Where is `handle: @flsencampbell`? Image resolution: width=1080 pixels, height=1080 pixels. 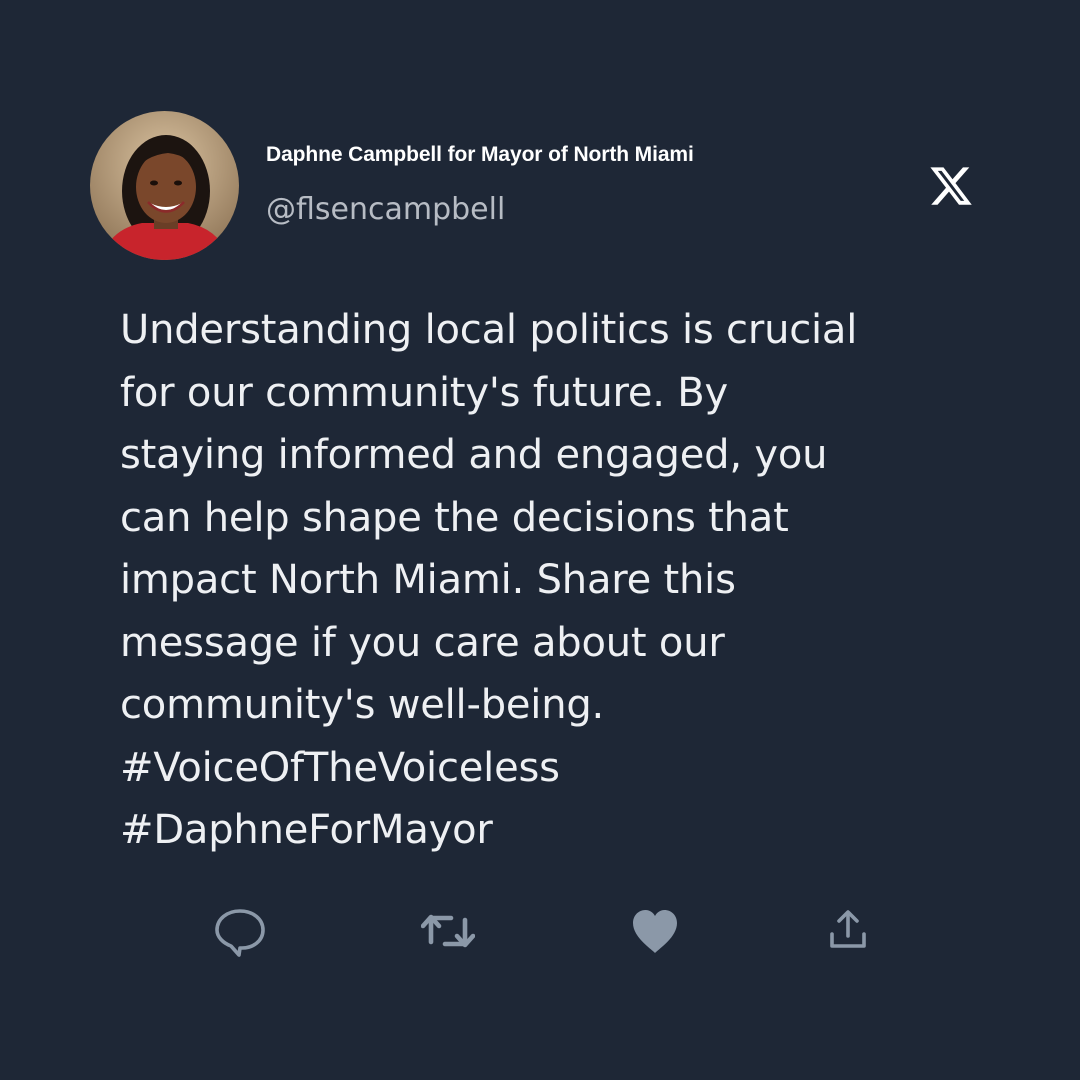 handle: @flsencampbell is located at coordinates (385, 209).